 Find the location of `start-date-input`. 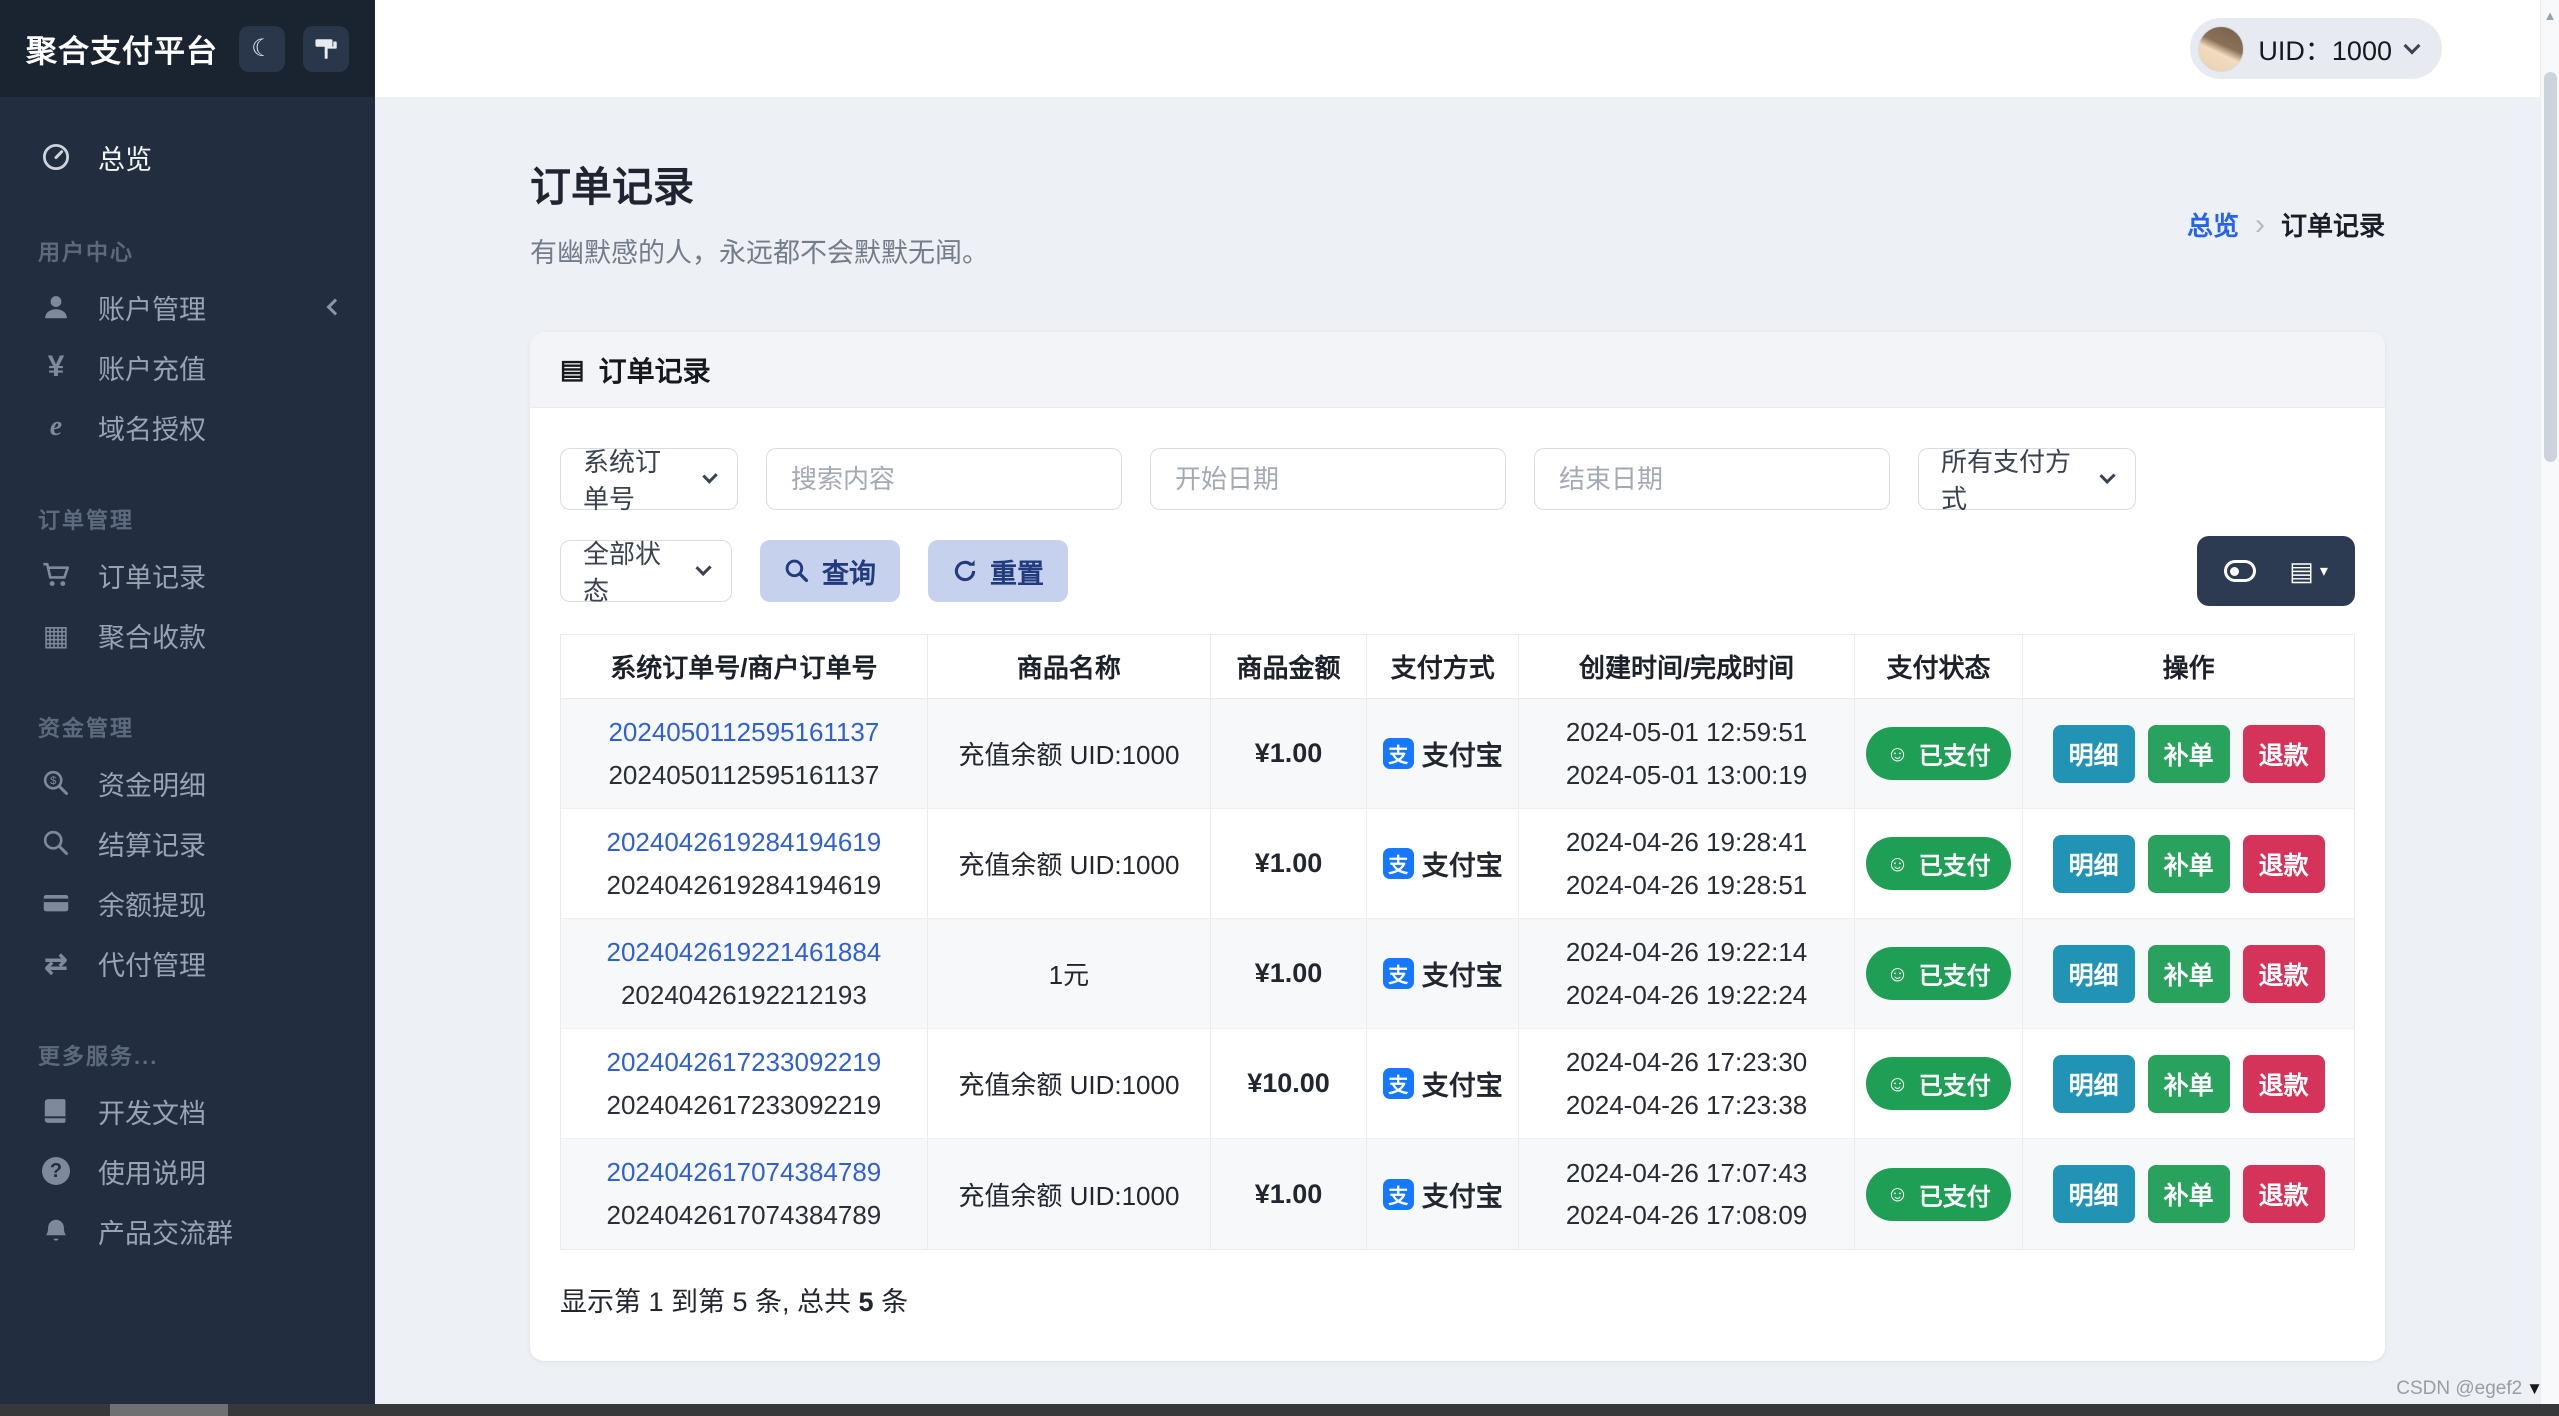

start-date-input is located at coordinates (1328, 479).